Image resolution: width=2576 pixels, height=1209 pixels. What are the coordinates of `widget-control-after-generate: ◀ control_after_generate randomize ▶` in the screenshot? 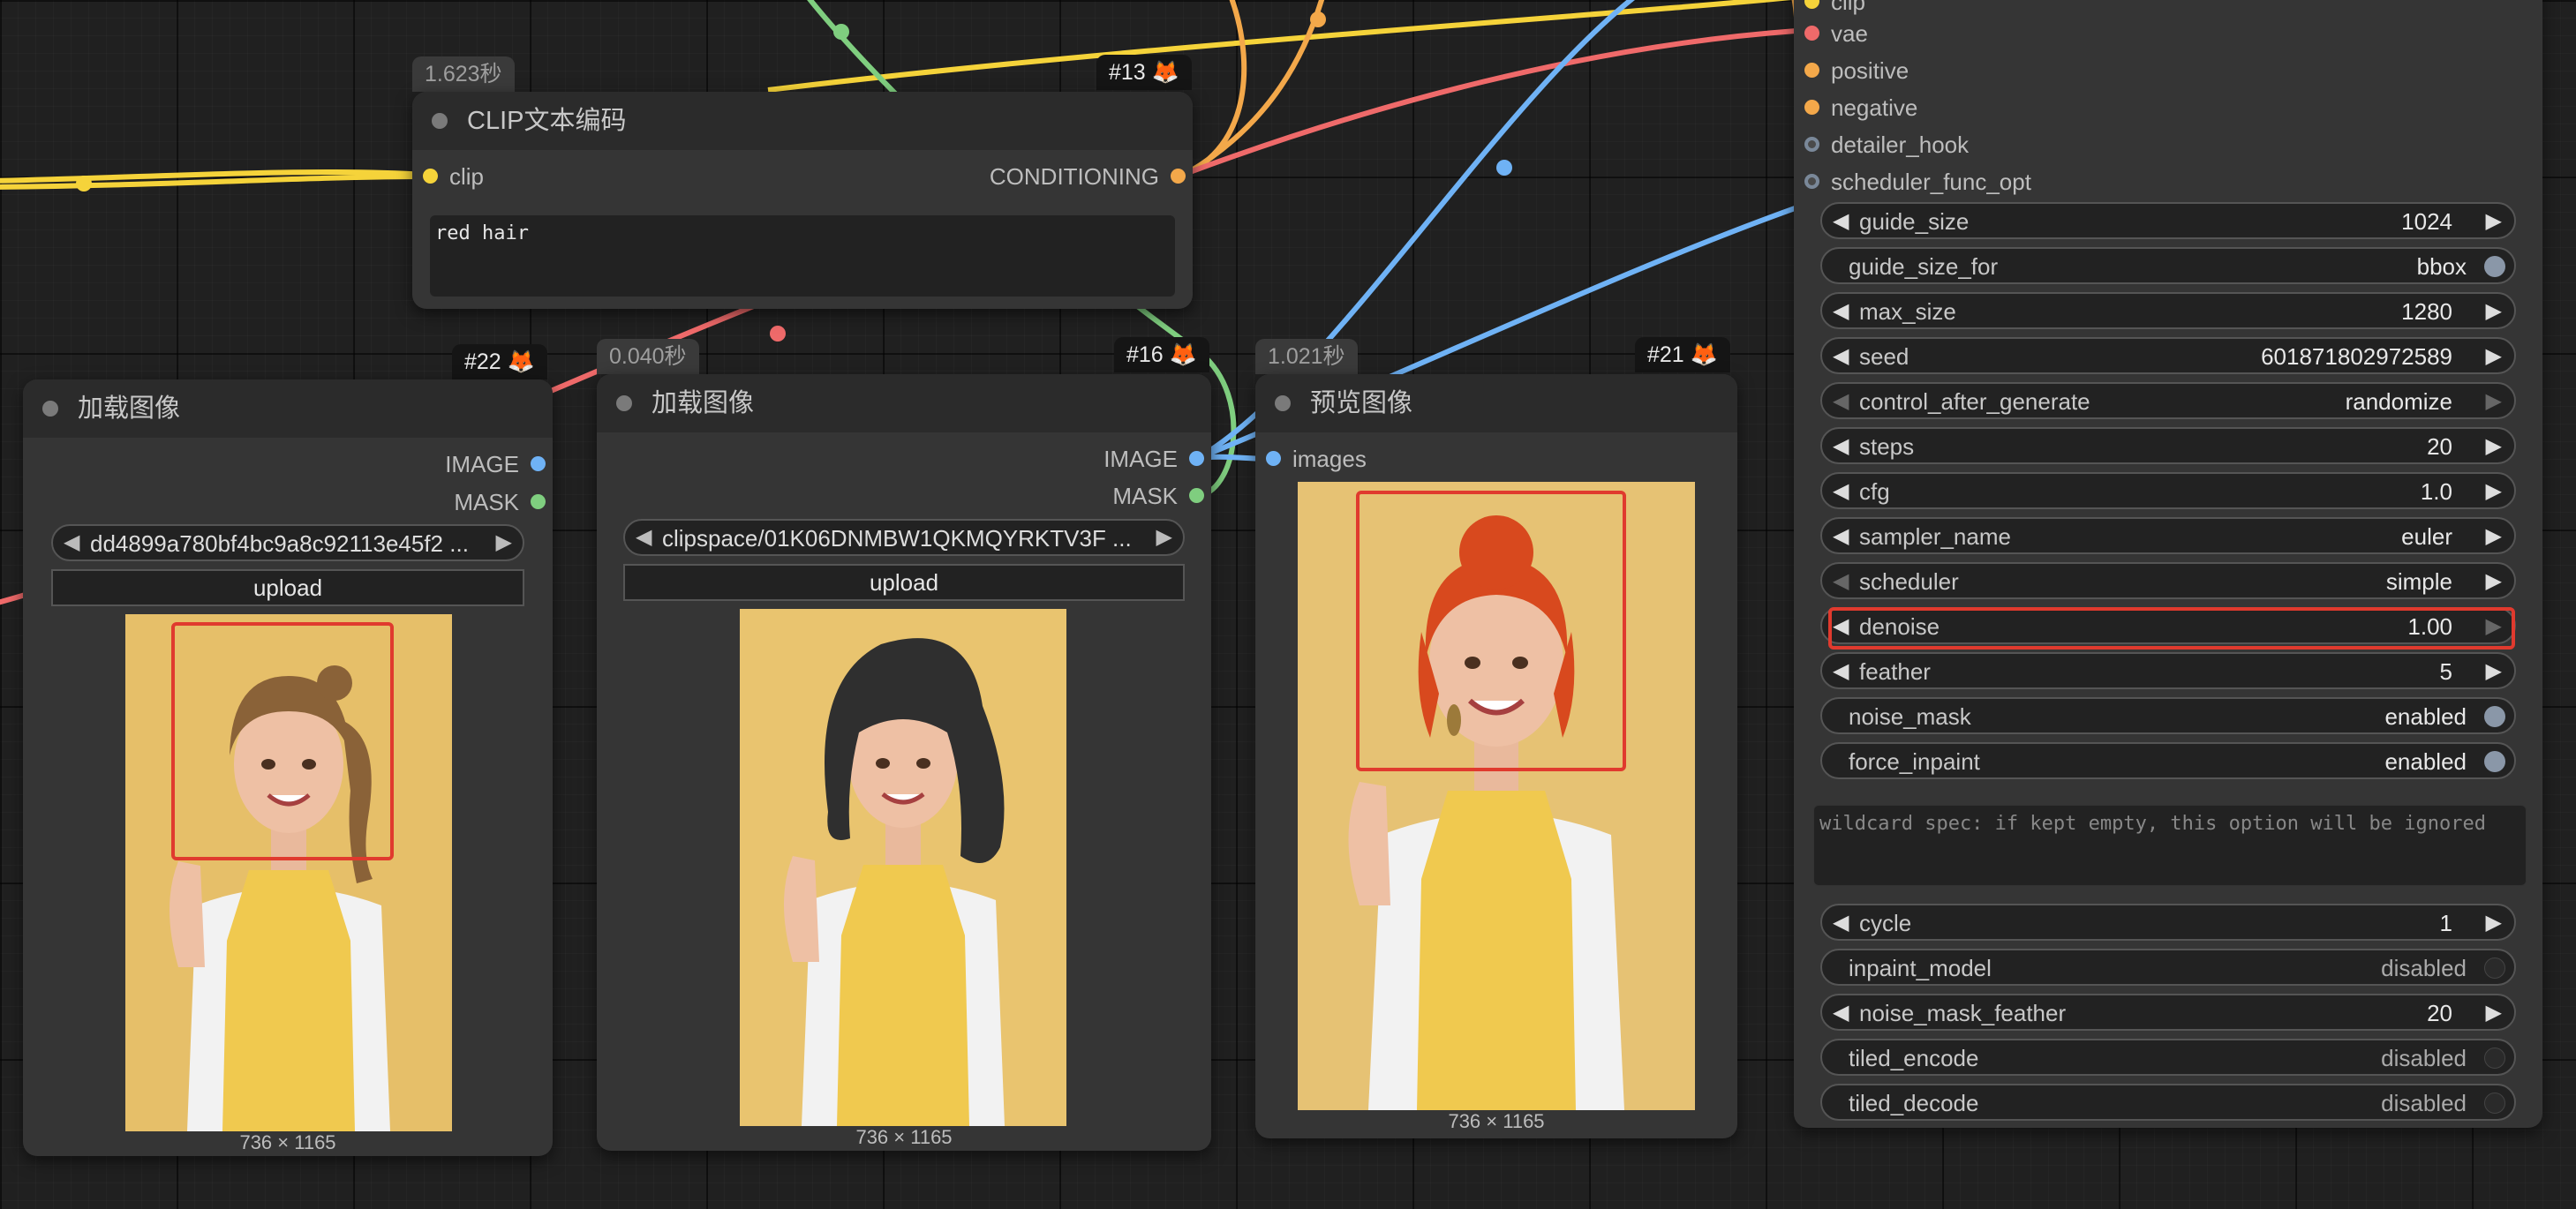 It's located at (2168, 400).